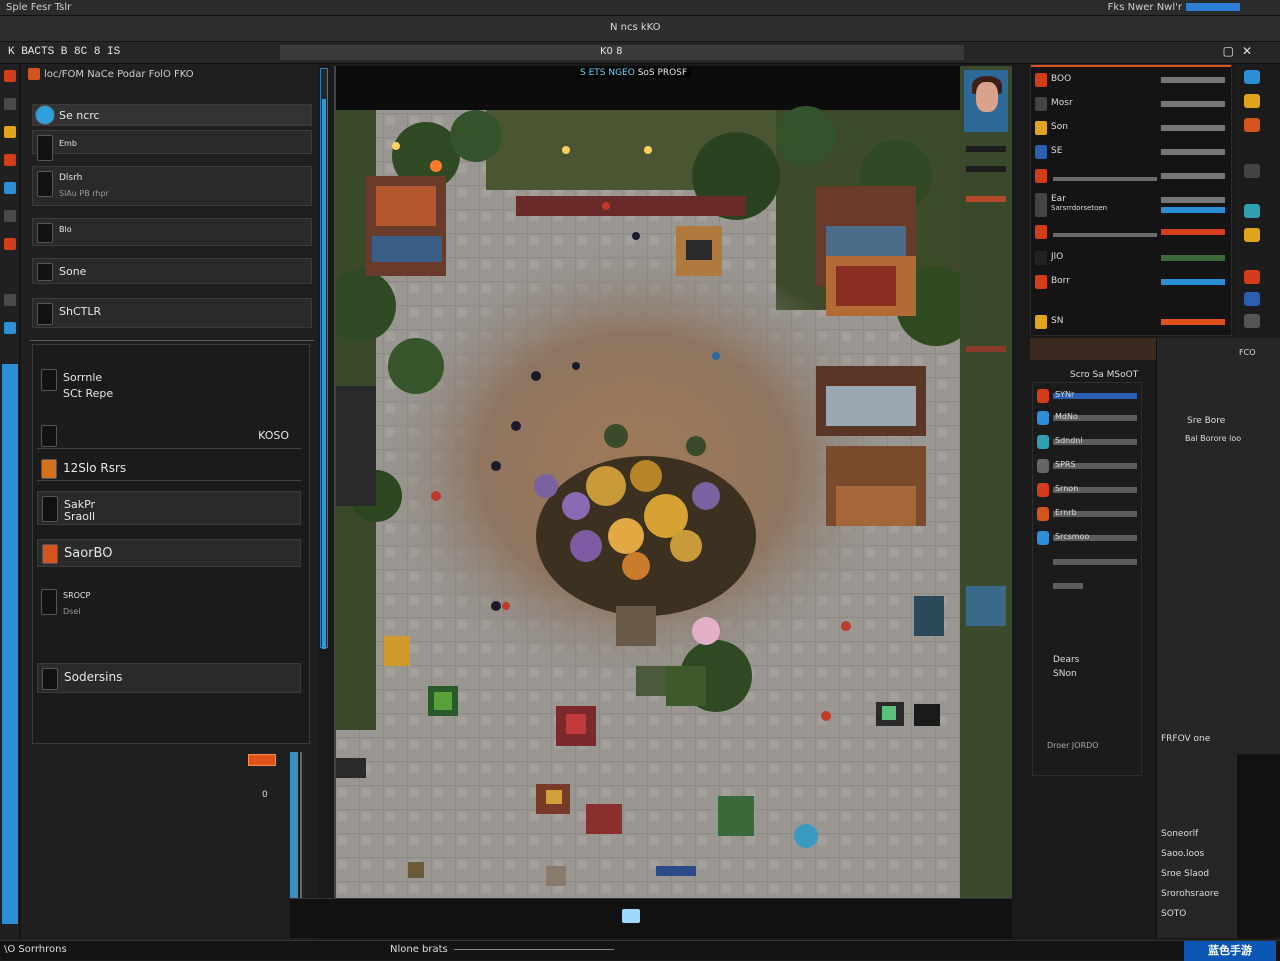 The image size is (1280, 961). What do you see at coordinates (1087, 442) in the screenshot?
I see `object-row: Sdndnl` at bounding box center [1087, 442].